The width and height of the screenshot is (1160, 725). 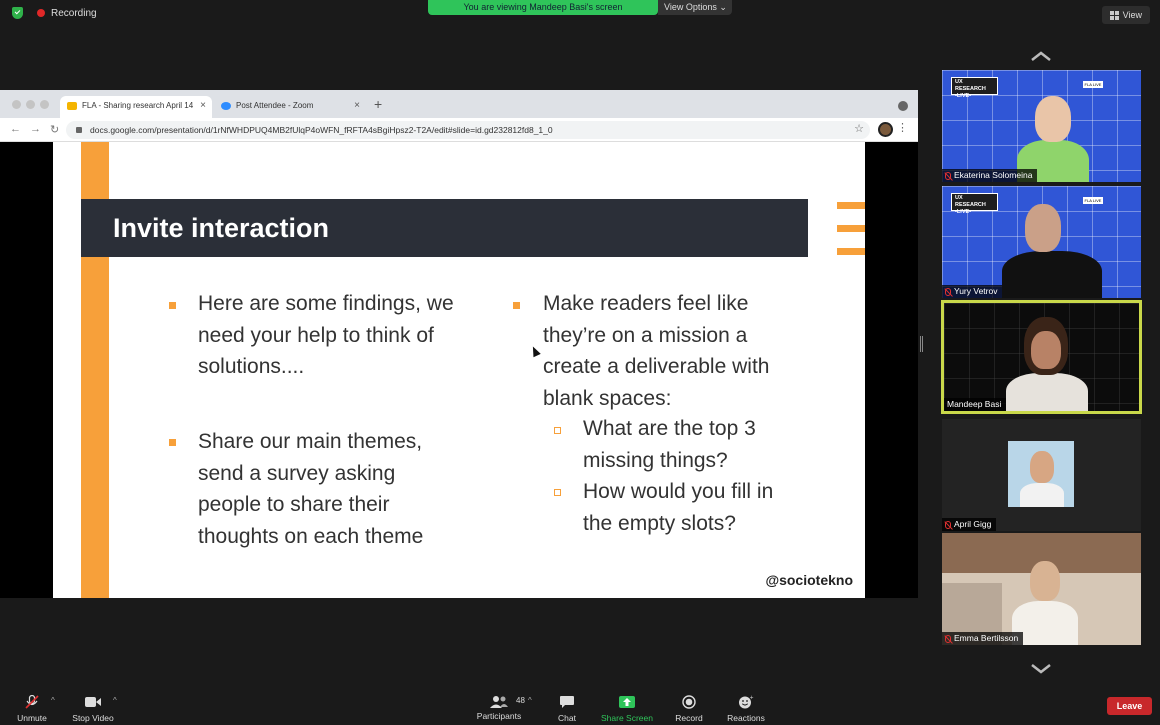 I want to click on video-options-caret-icon: ^, so click(x=115, y=700).